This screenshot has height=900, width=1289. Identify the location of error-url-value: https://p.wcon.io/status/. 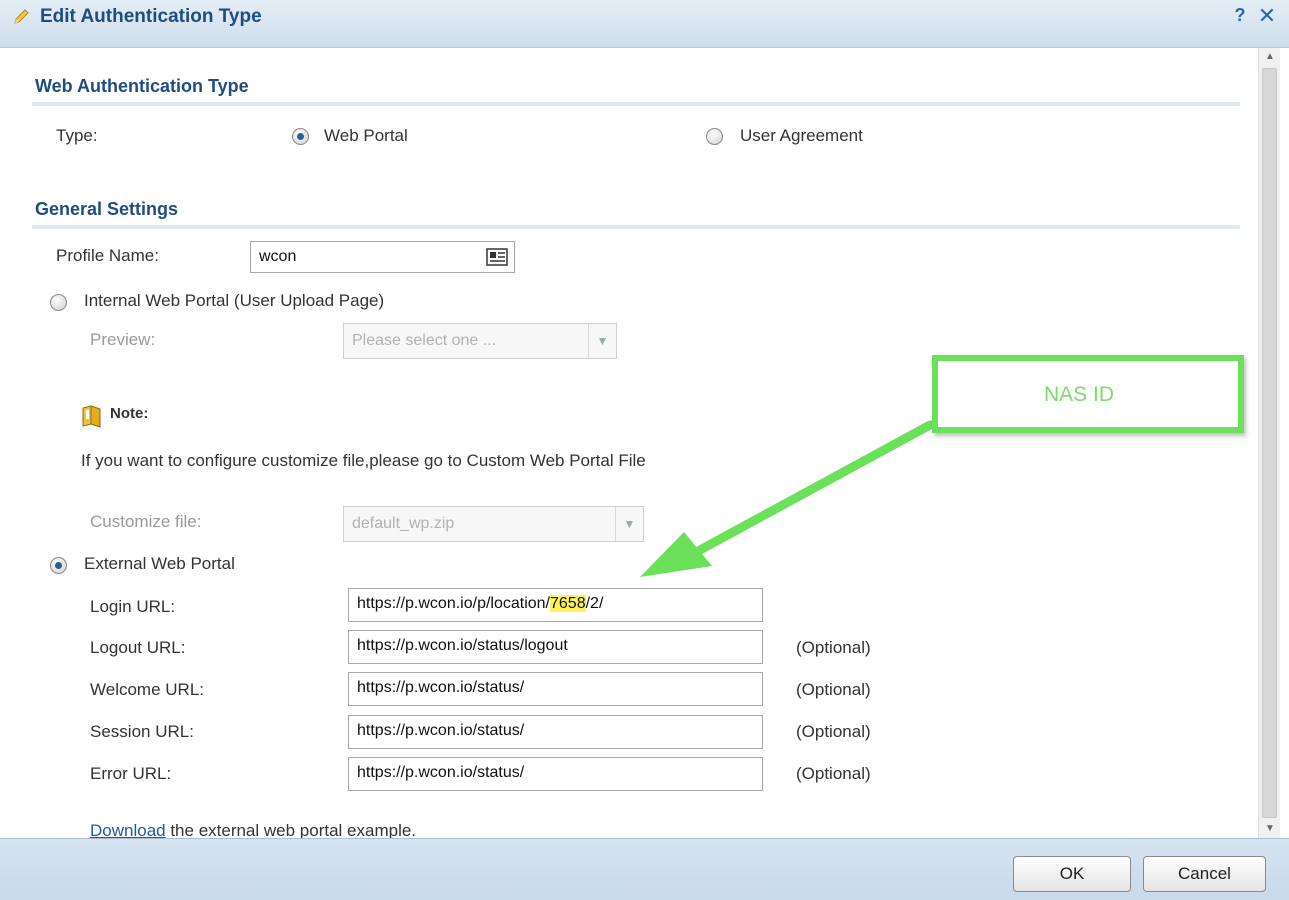
(441, 772).